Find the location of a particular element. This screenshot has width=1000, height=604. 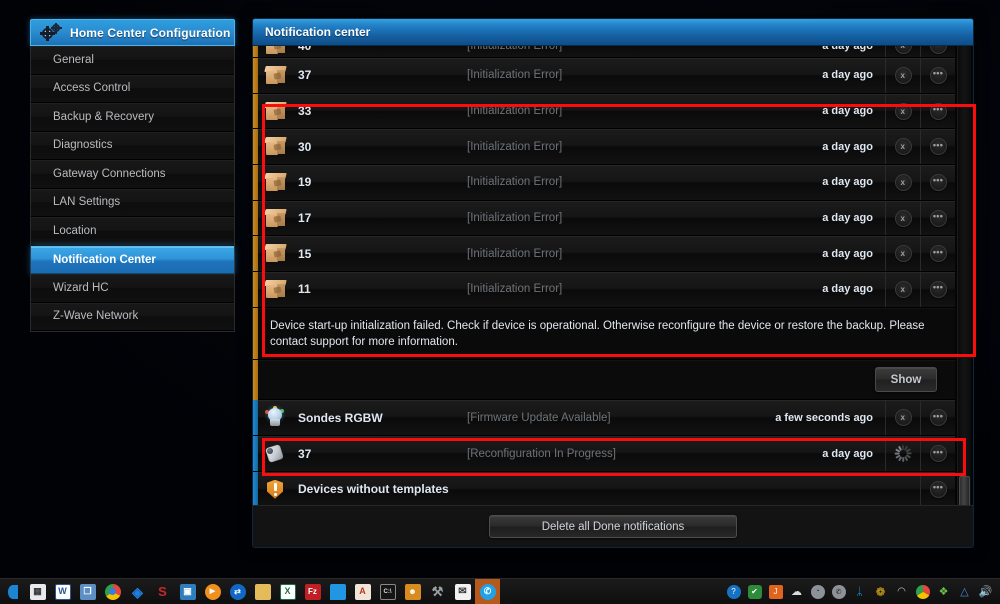

java-icon: J is located at coordinates (775, 591).